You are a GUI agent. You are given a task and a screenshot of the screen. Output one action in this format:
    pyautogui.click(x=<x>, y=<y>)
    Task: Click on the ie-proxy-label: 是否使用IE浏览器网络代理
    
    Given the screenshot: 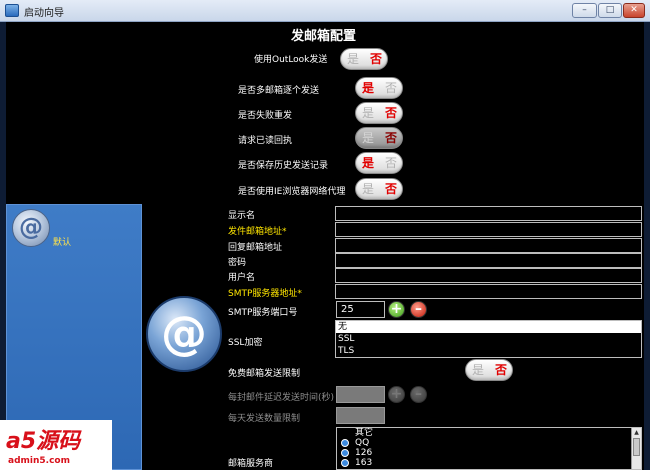 What is the action you would take?
    pyautogui.click(x=292, y=192)
    